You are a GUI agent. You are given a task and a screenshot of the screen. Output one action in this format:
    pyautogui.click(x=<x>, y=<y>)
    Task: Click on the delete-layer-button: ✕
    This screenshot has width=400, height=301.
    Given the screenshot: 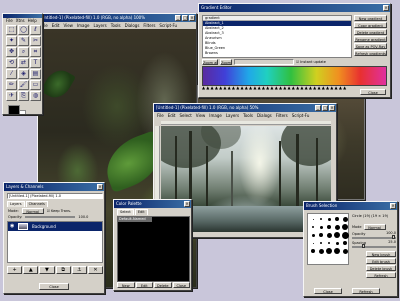 What is the action you would take?
    pyautogui.click(x=95, y=270)
    